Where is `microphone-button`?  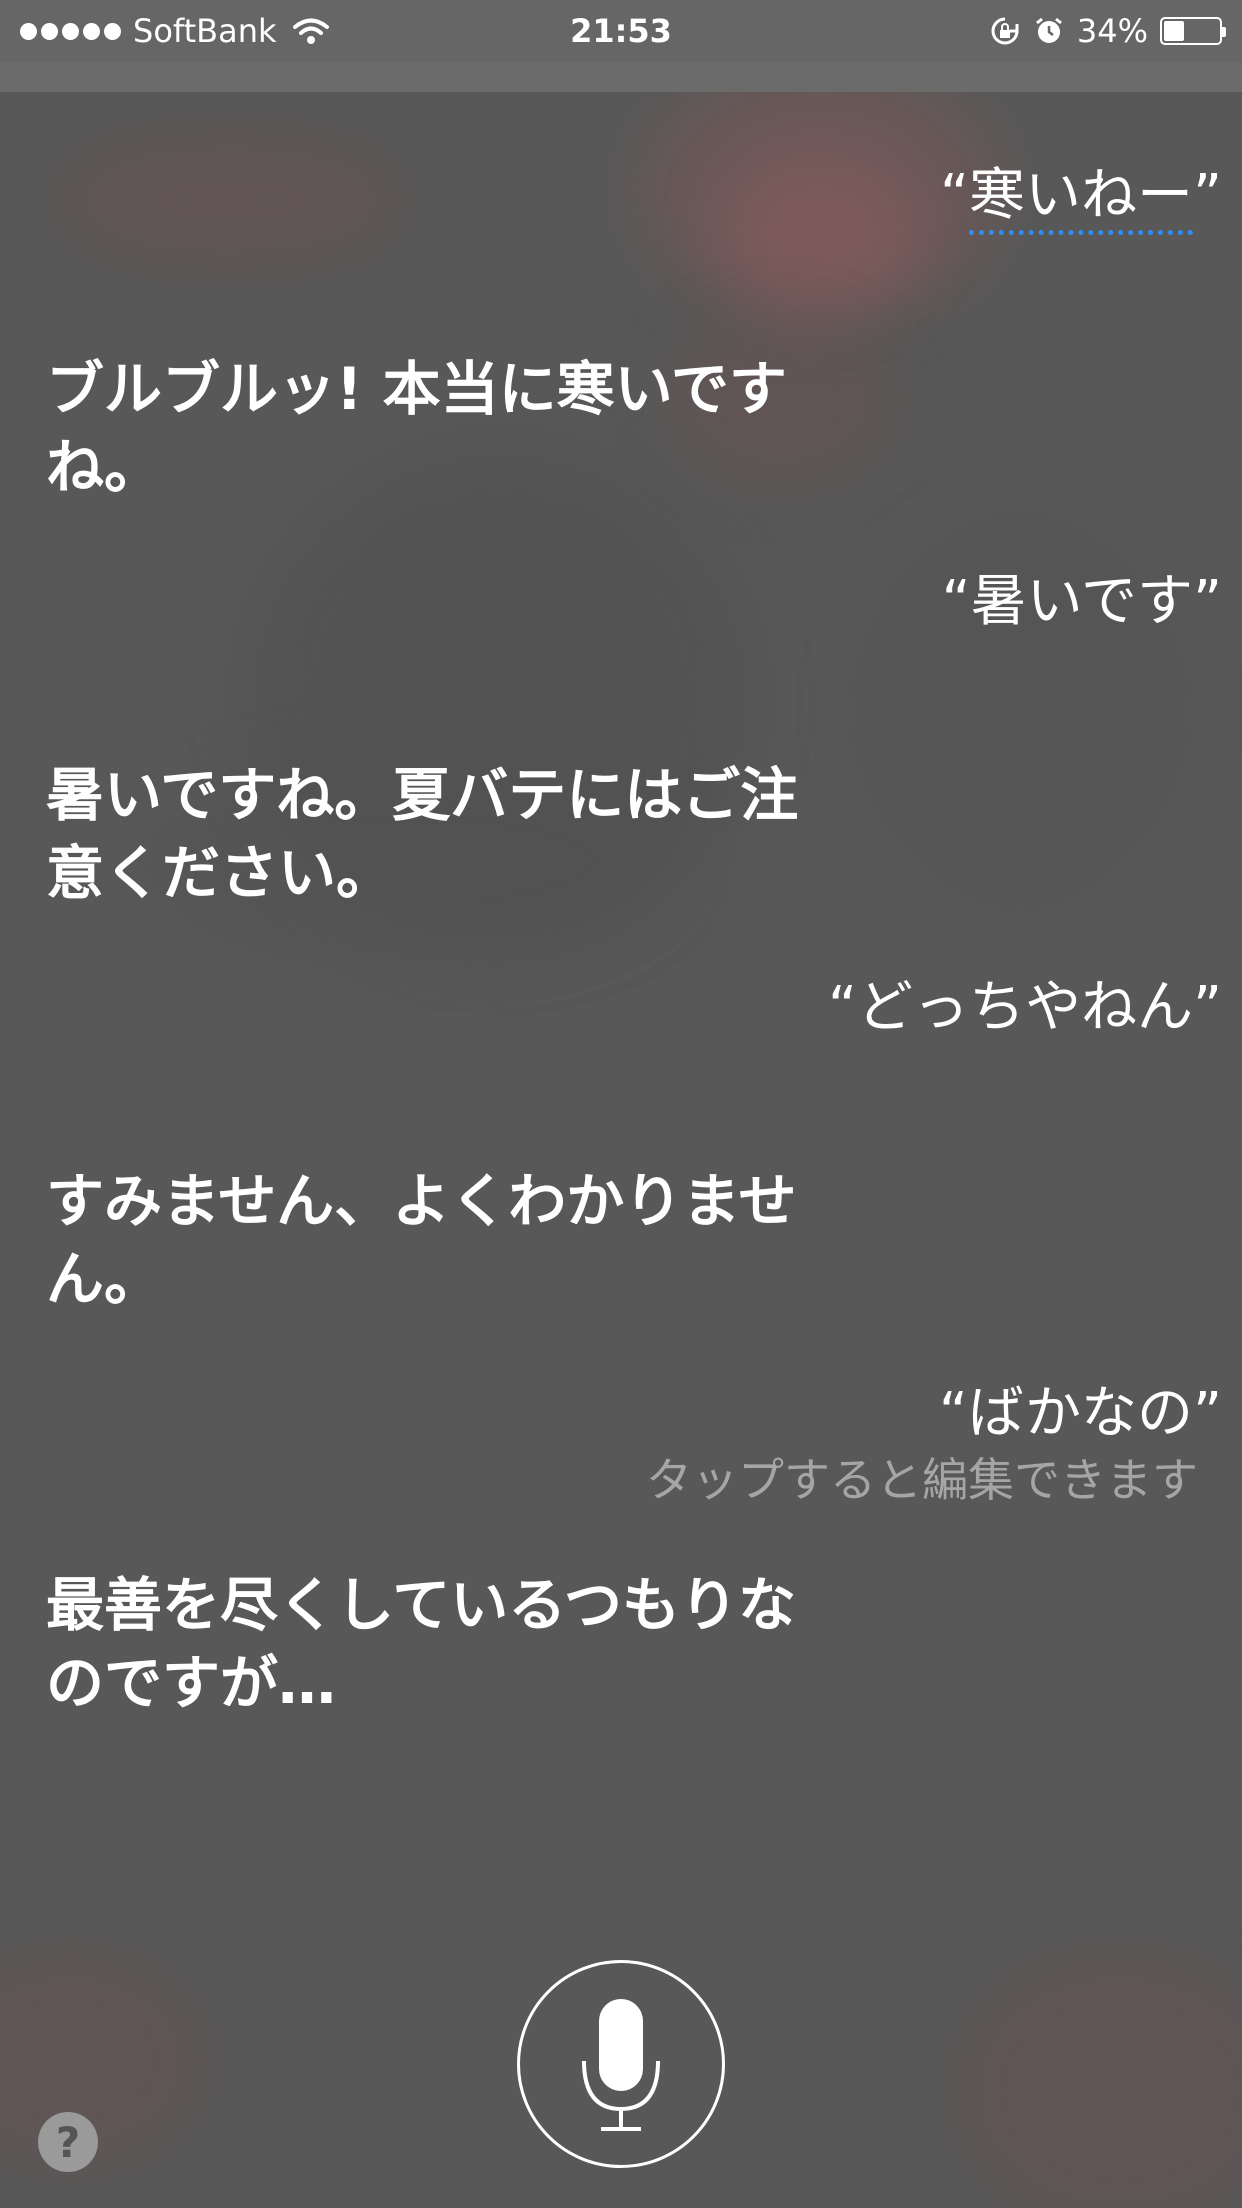 microphone-button is located at coordinates (621, 2064).